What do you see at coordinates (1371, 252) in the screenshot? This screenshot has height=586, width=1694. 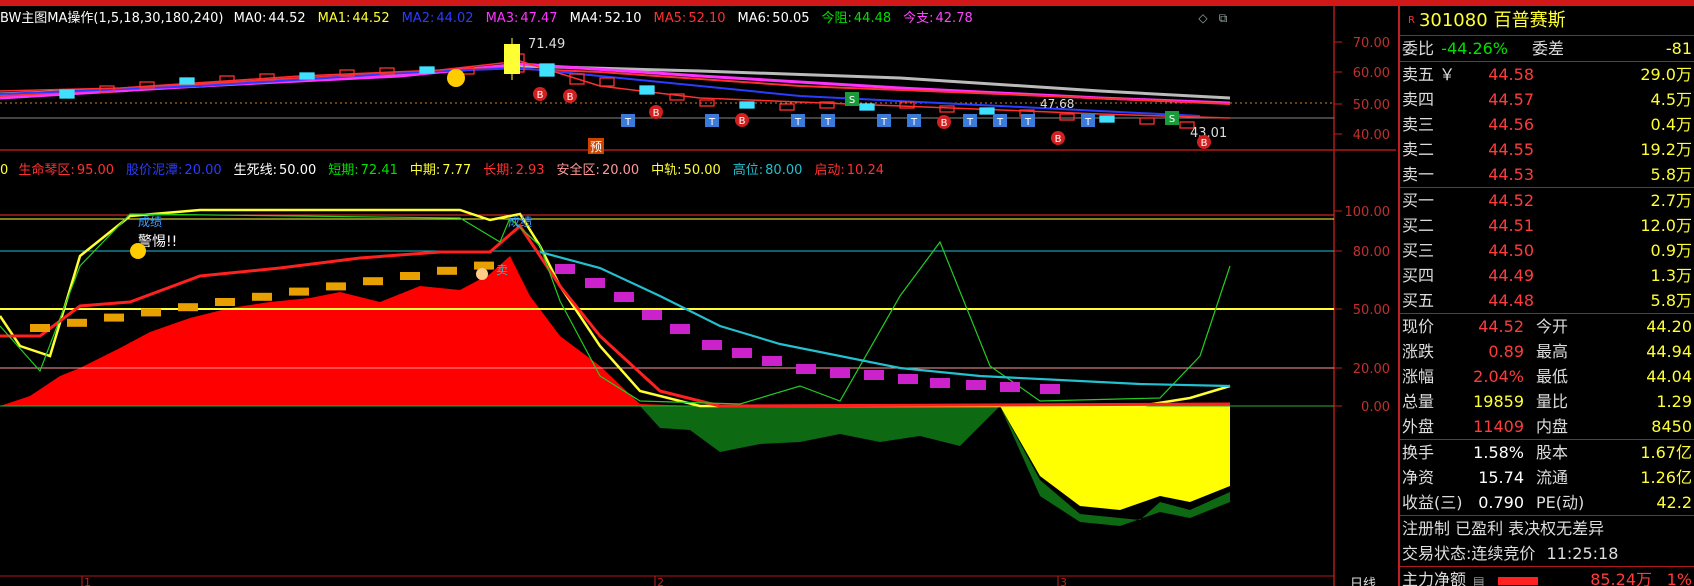 I see `sub-axis-tick: 80.00` at bounding box center [1371, 252].